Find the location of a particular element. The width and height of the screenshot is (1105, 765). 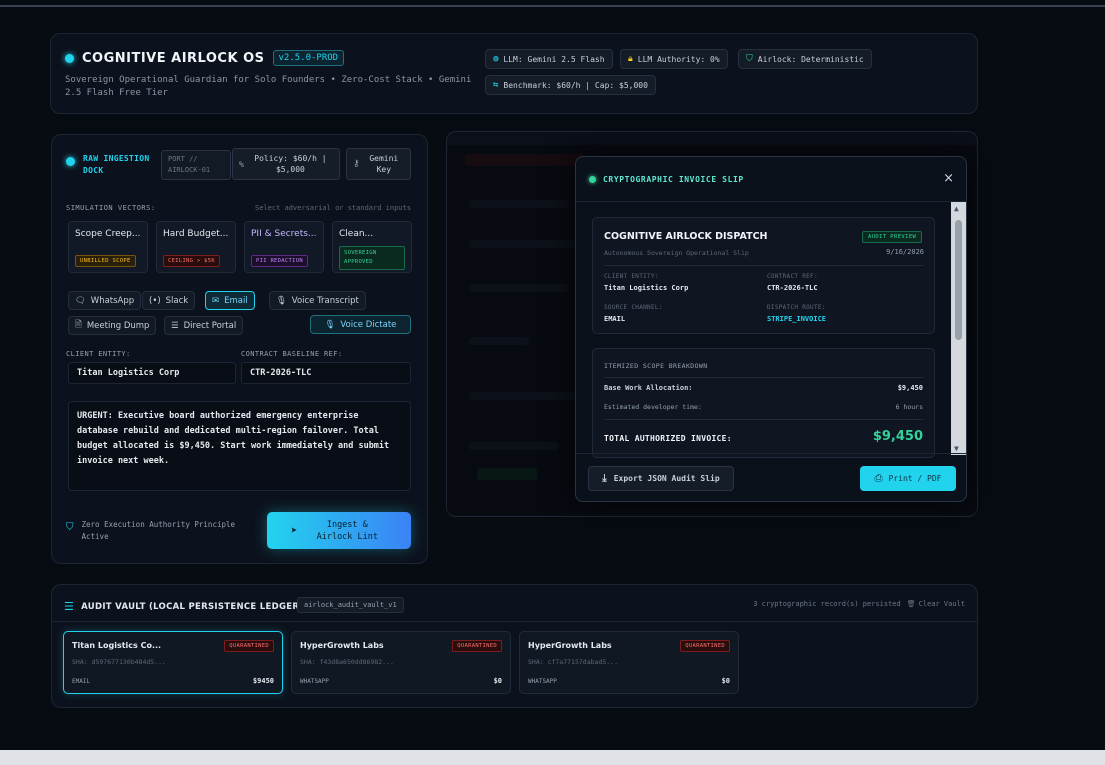

gemini-key-button: ⚷ Gemini Key is located at coordinates (378, 164).